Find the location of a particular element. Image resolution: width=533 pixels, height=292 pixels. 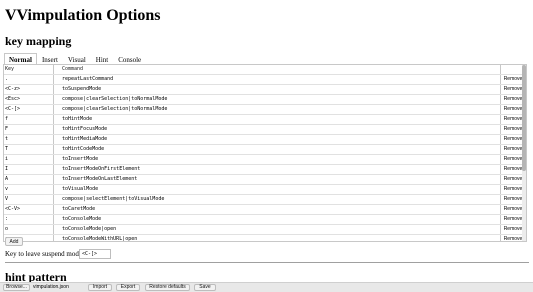

table-row: FtoHintFocusMode Remove is located at coordinates (265, 130).